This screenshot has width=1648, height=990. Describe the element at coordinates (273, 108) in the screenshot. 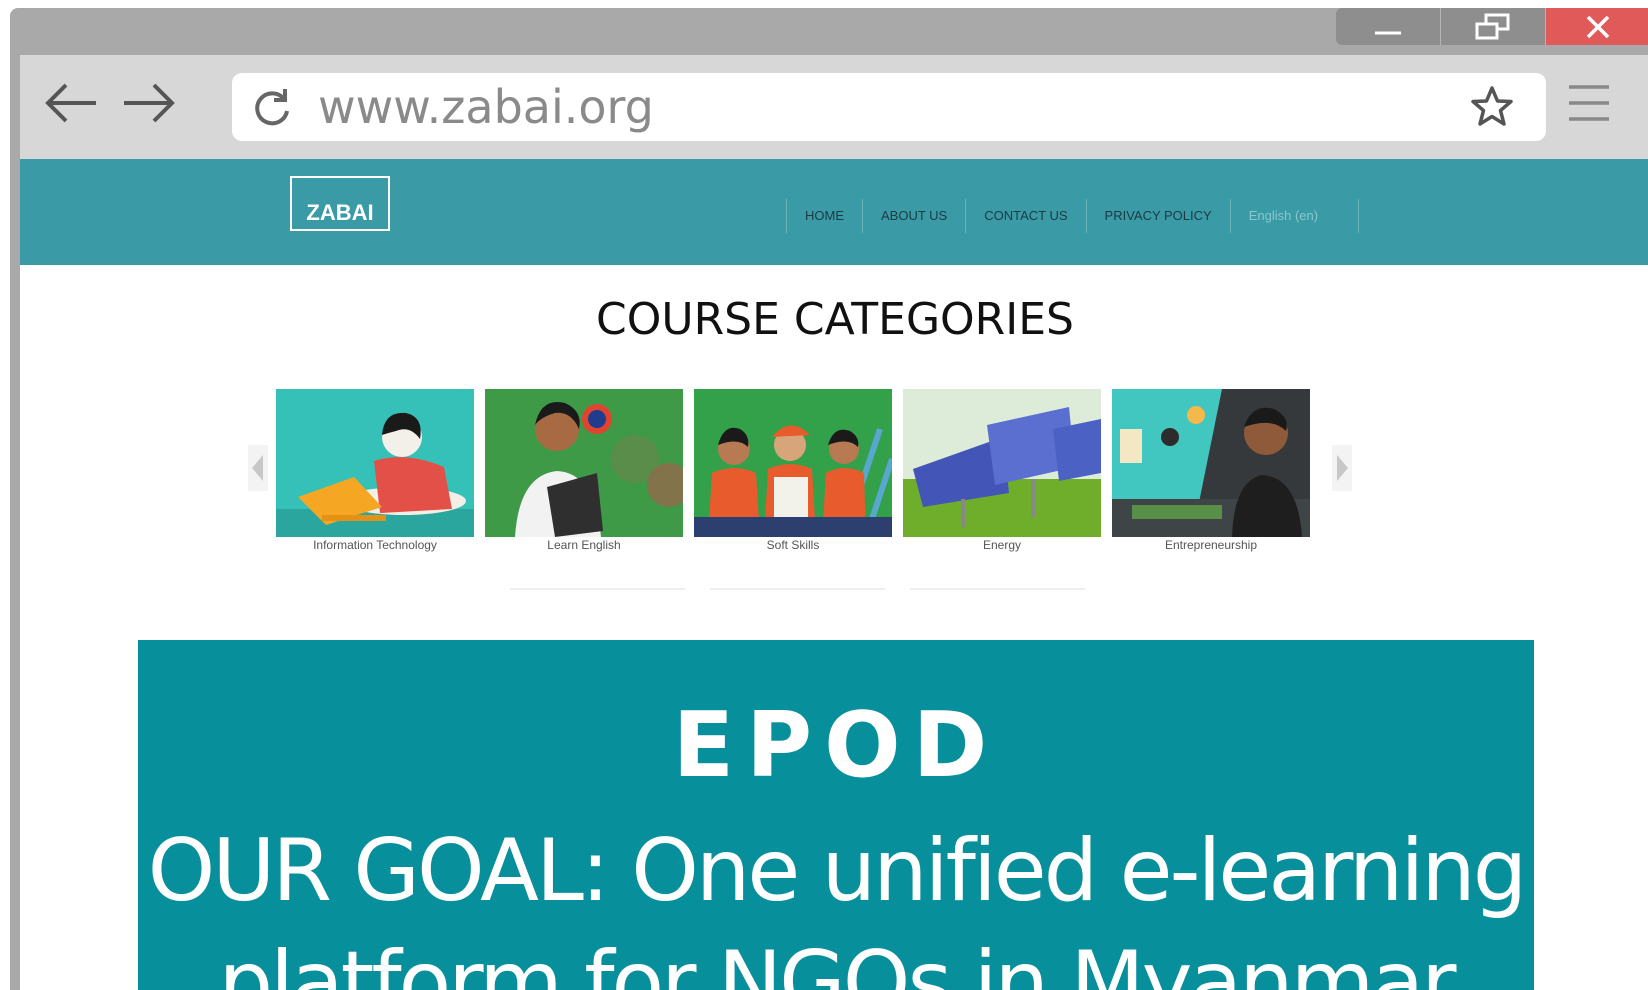

I see `reload-icon` at that location.